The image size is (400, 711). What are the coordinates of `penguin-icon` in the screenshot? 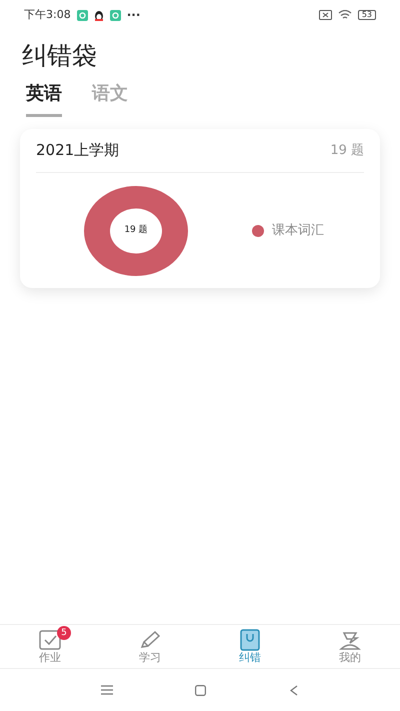 It's located at (99, 15).